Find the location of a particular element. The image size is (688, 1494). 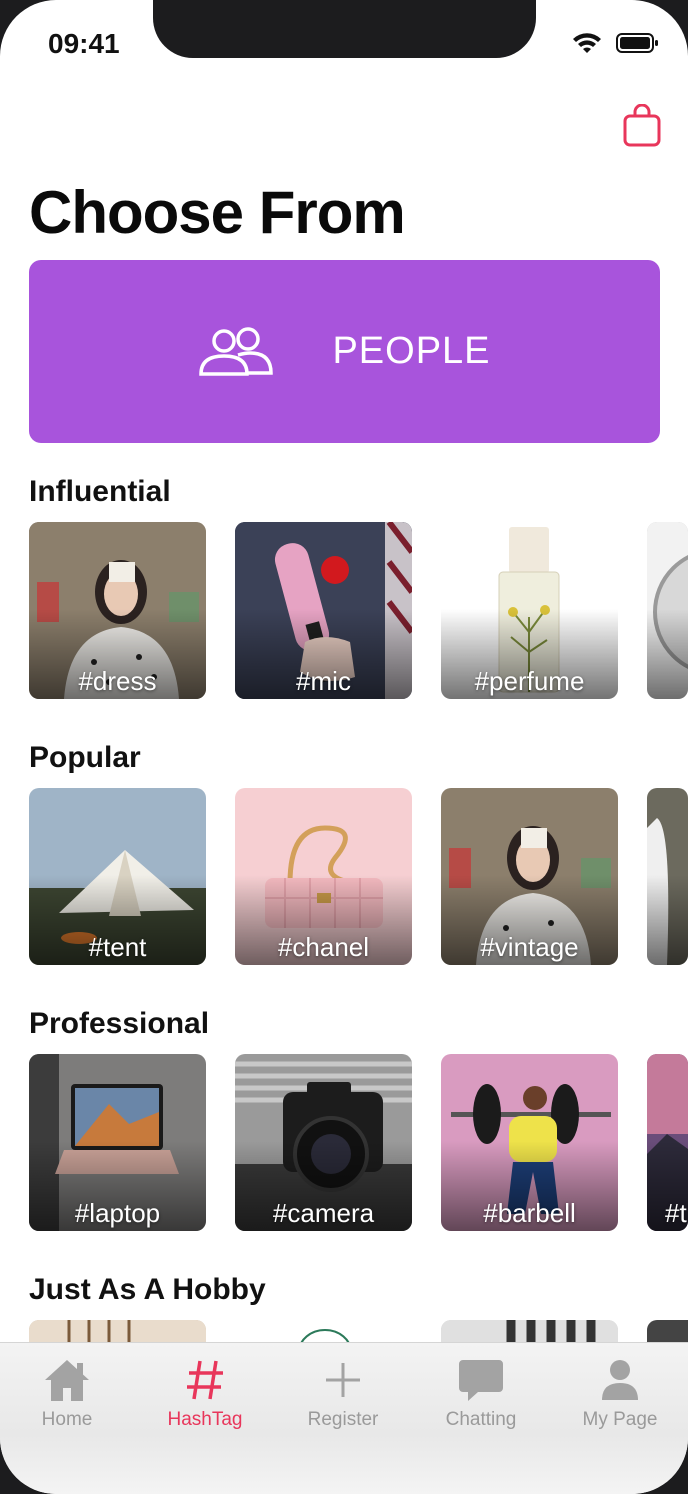

tag-tile-vintage: #vintage is located at coordinates (529, 876).